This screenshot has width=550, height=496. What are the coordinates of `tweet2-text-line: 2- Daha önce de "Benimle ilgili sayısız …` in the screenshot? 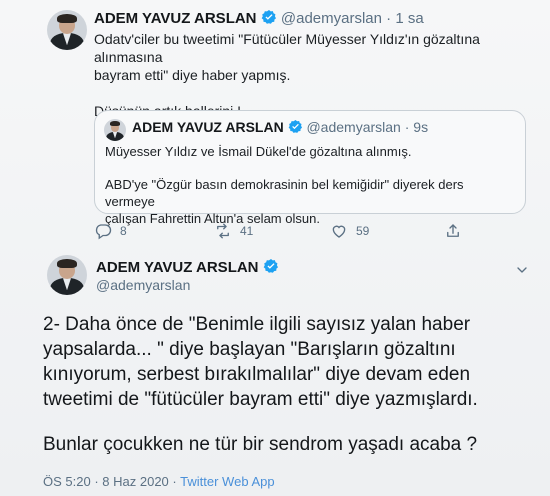 It's located at (257, 324).